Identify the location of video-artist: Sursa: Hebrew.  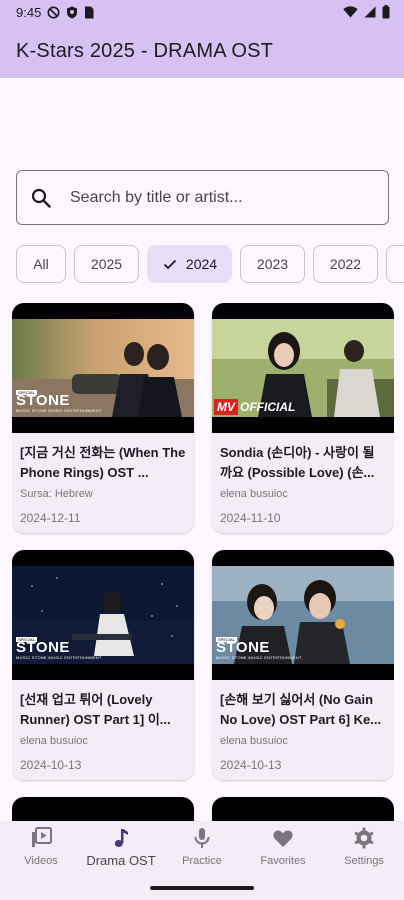
(56, 494).